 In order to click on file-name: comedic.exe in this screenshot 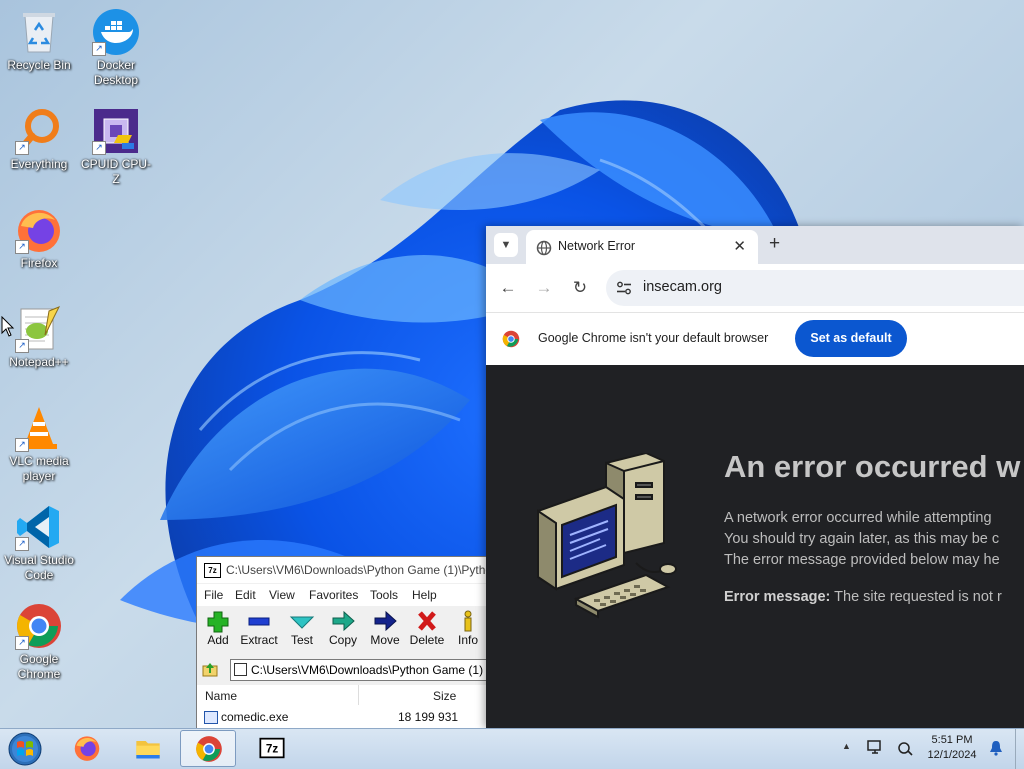, I will do `click(255, 717)`.